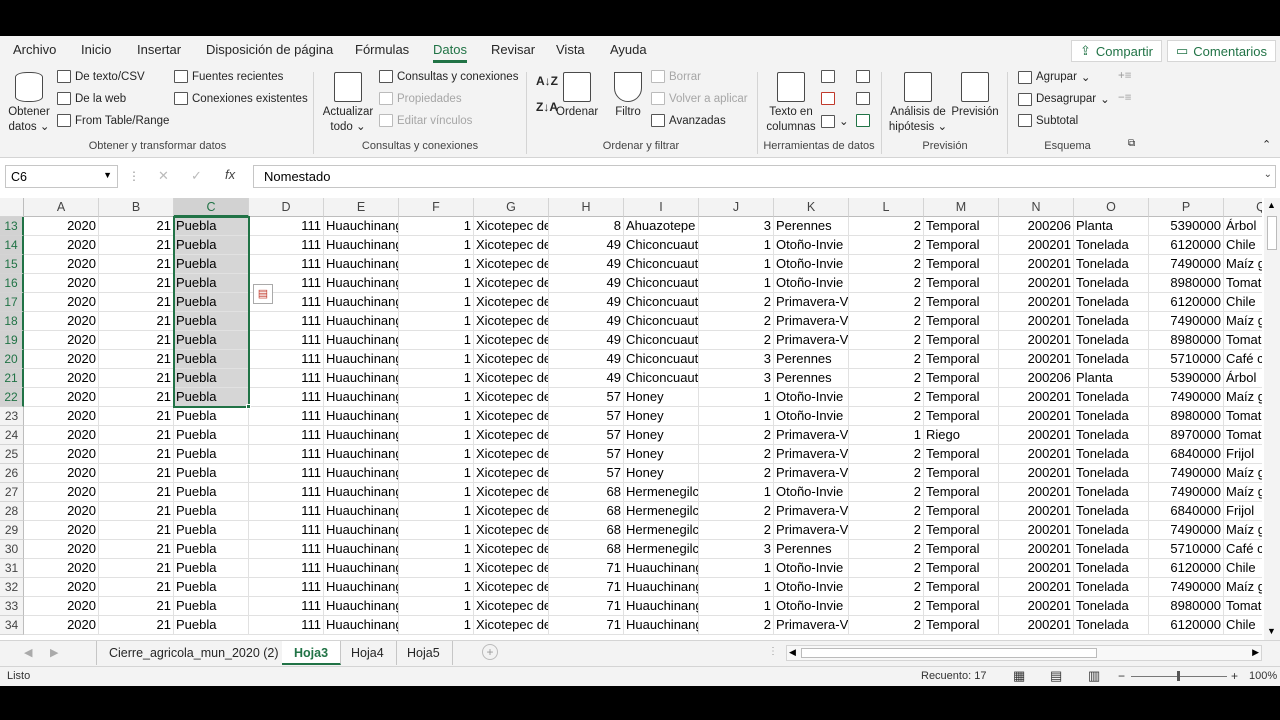  Describe the element at coordinates (12, 511) in the screenshot. I see `row-header: 28` at that location.